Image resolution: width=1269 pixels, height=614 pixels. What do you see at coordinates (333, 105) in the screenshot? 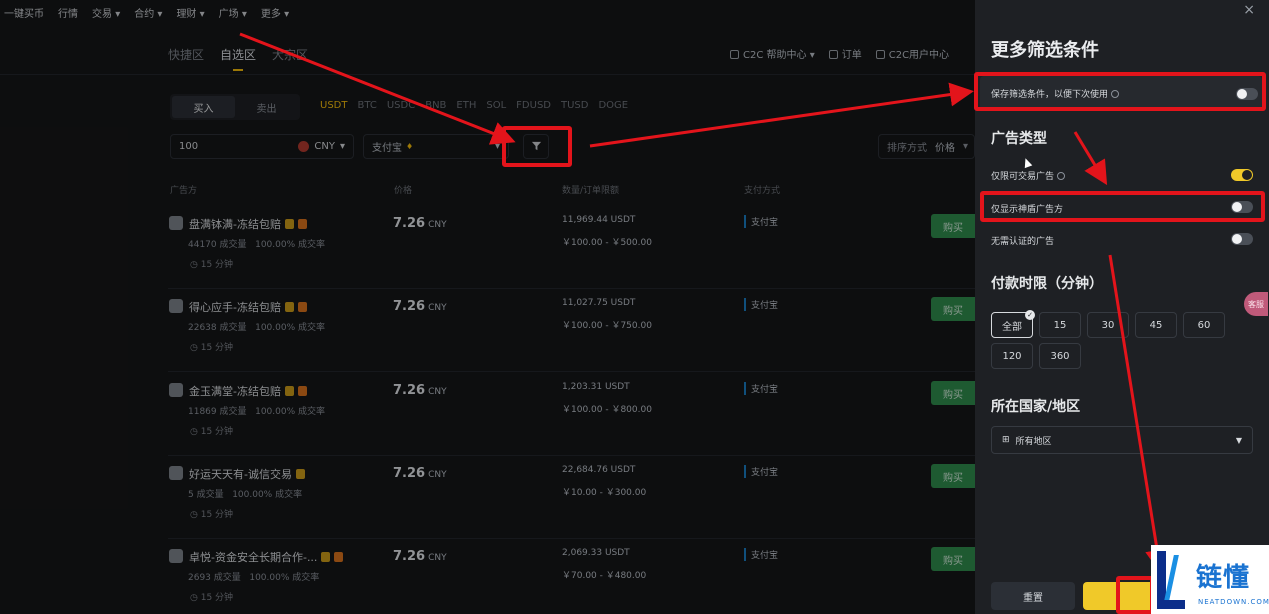
I see `coin-tab-usdt: USDT` at bounding box center [333, 105].